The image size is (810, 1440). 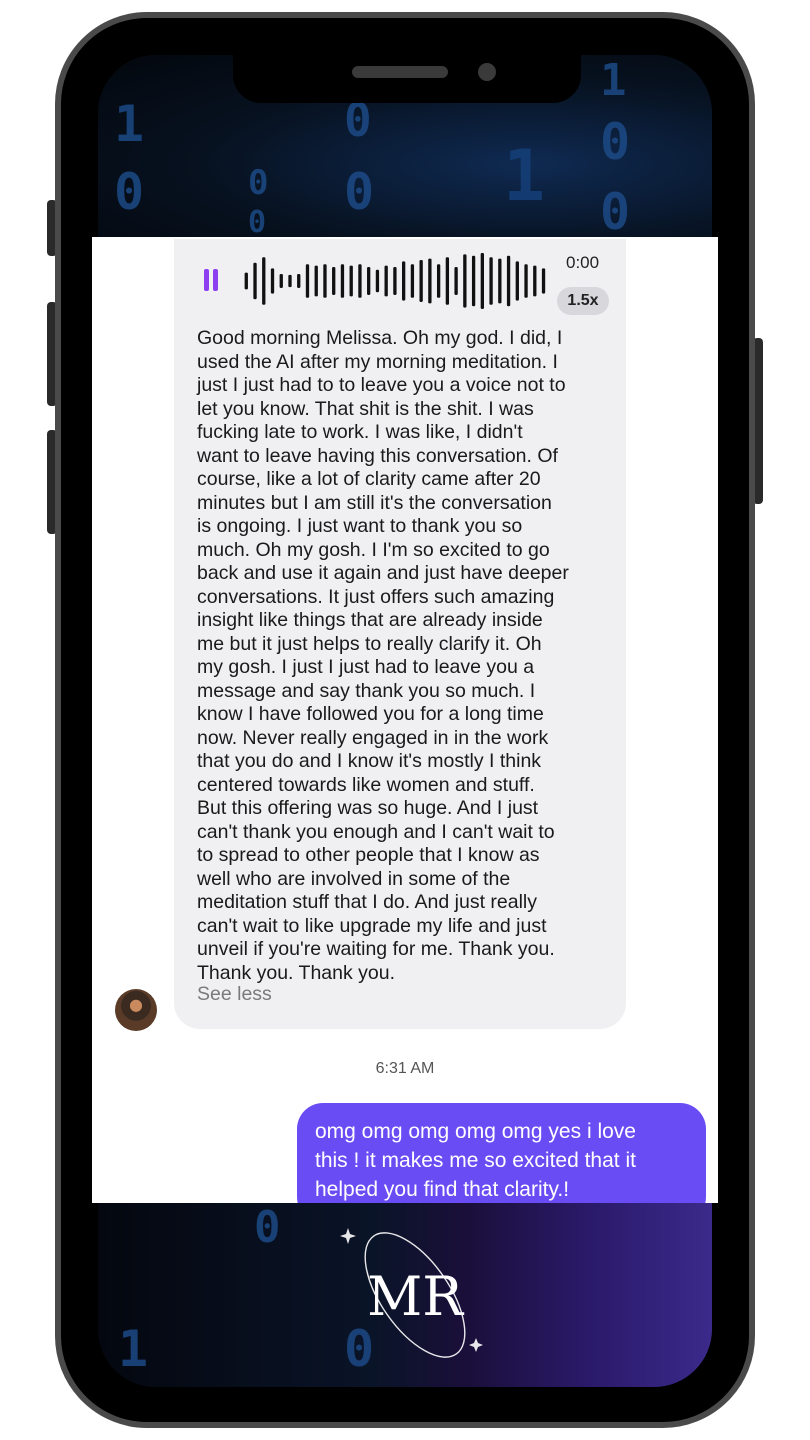 What do you see at coordinates (234, 994) in the screenshot?
I see `see-less-link: See less` at bounding box center [234, 994].